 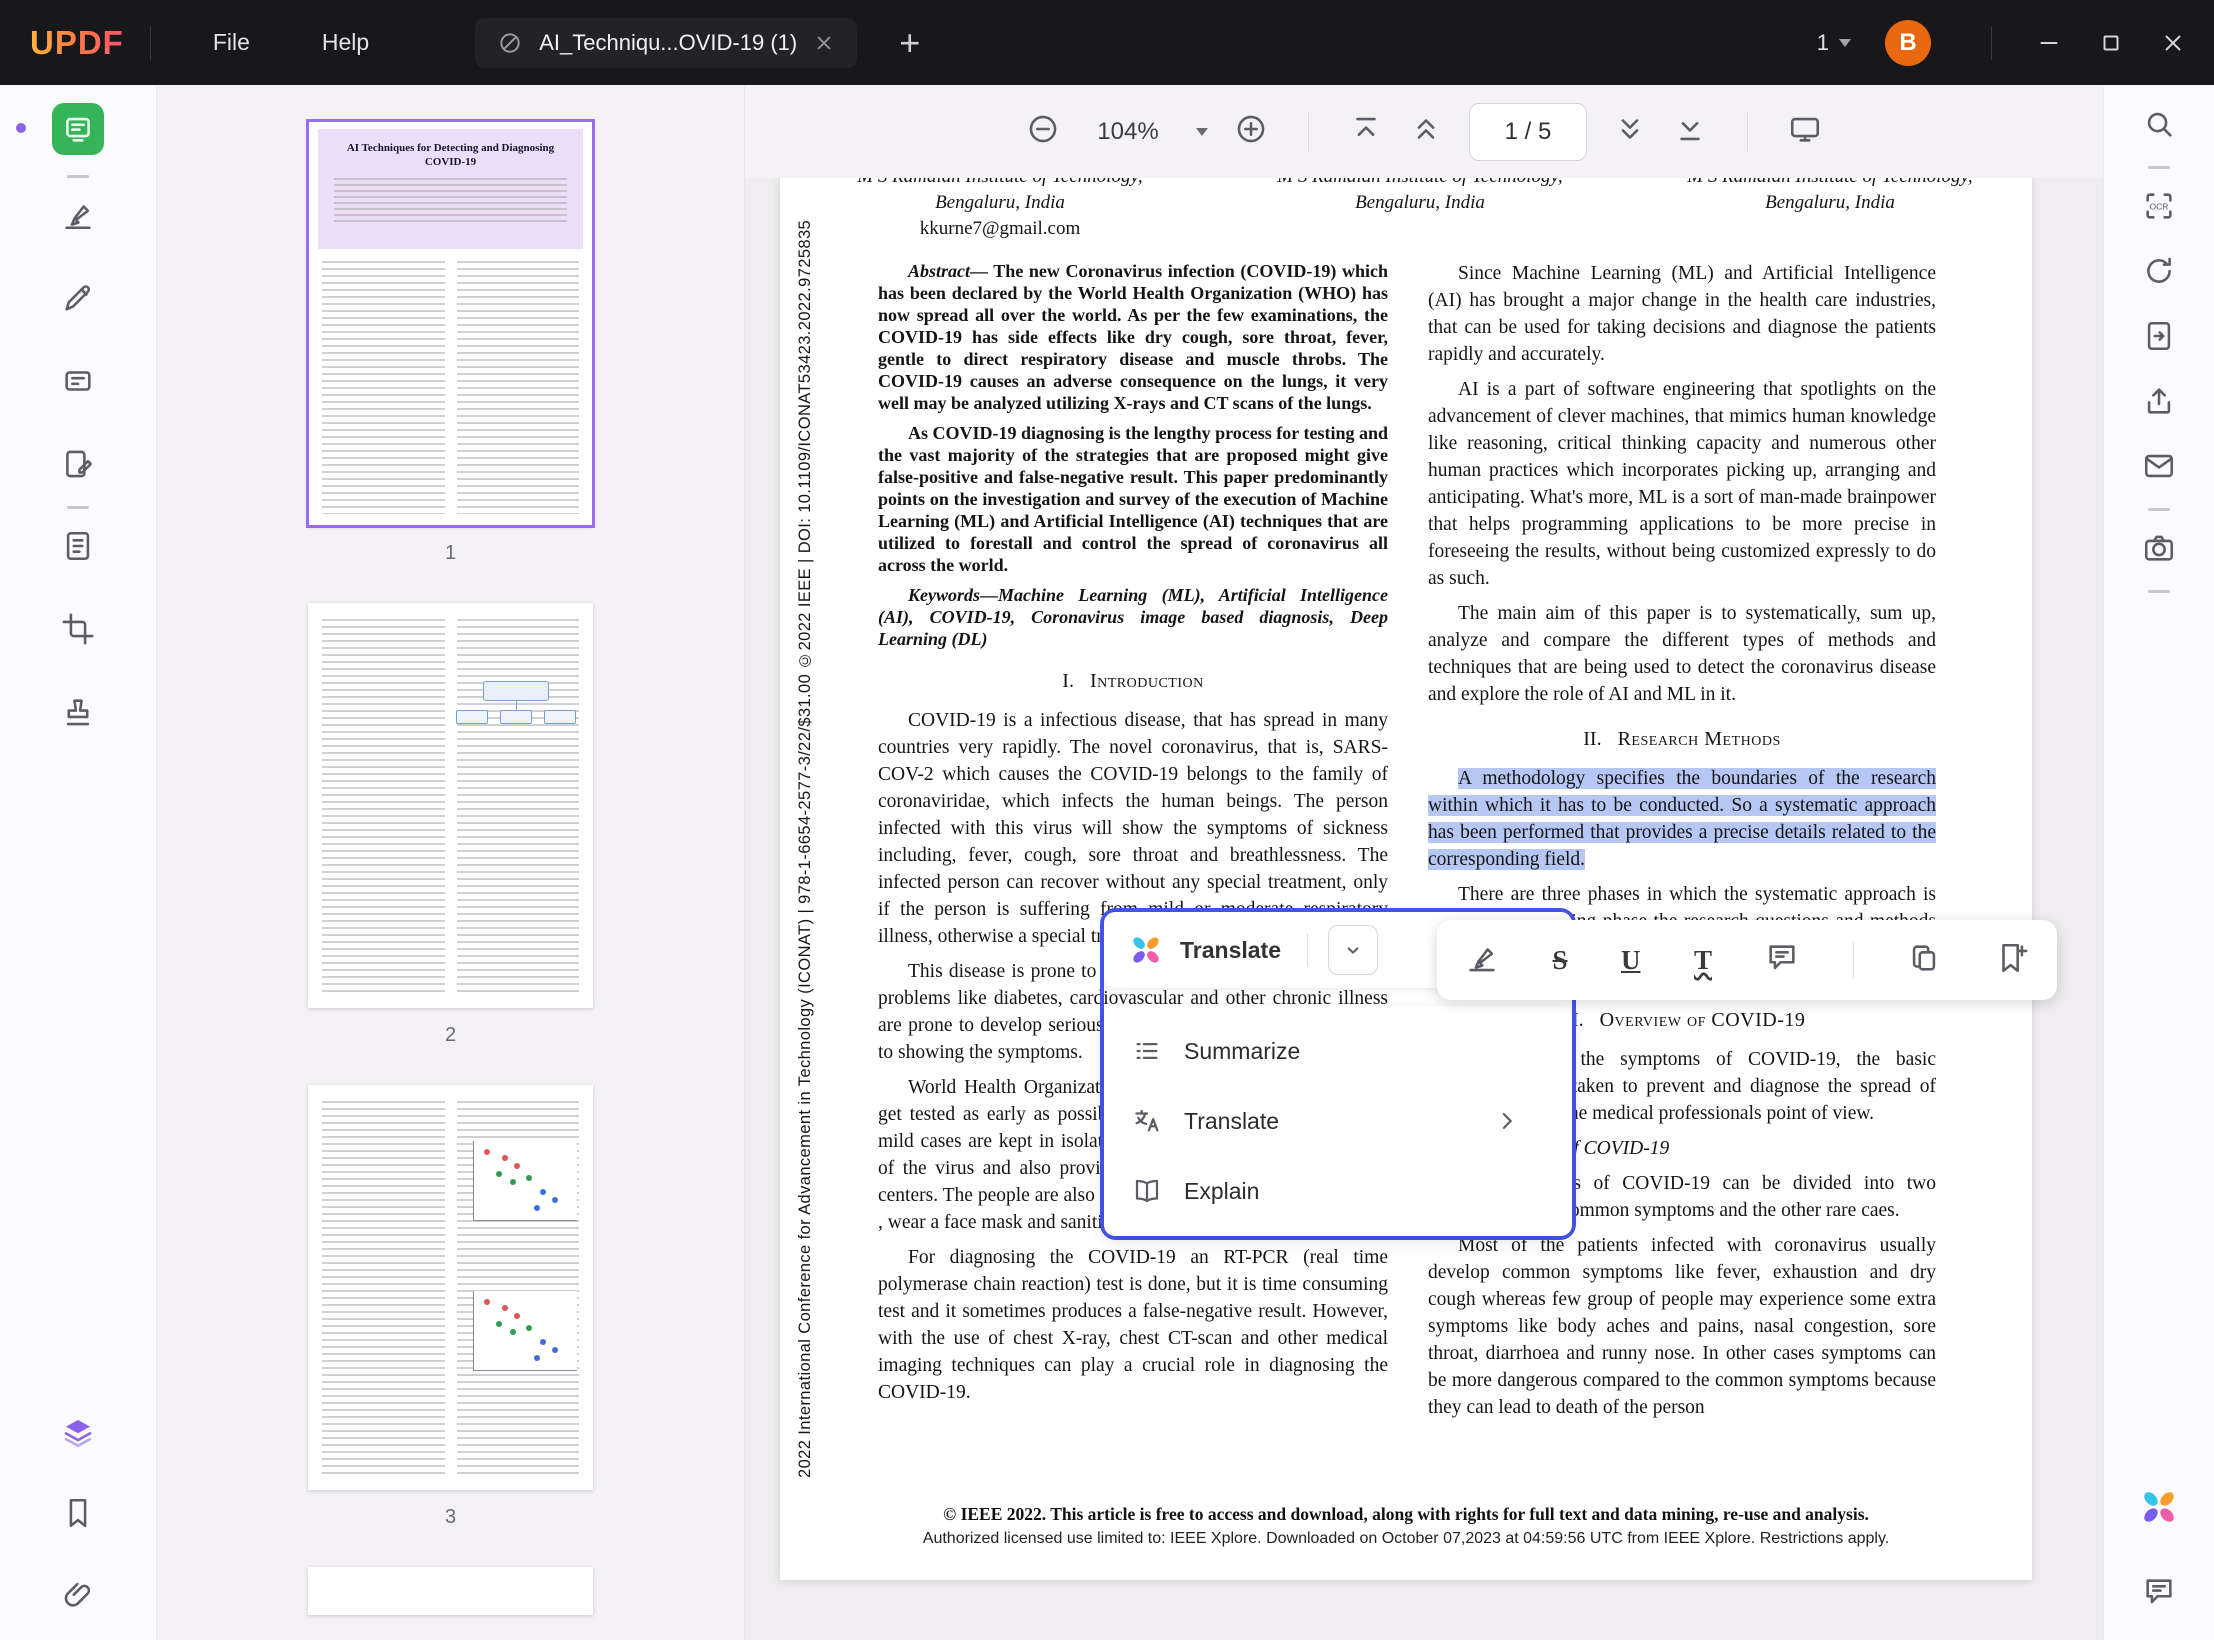 What do you see at coordinates (1747, 131) in the screenshot?
I see `toolbar-divider` at bounding box center [1747, 131].